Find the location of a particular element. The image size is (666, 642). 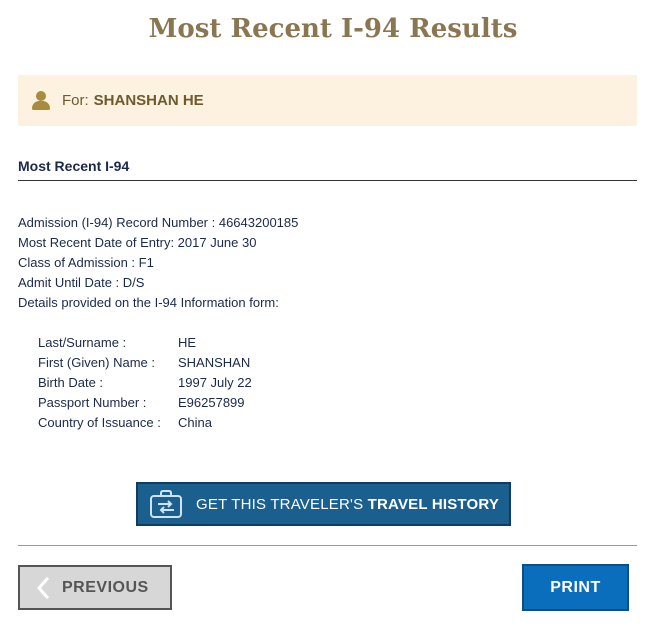

travel-history-emphasis: TRAVEL HISTORY is located at coordinates (433, 504).